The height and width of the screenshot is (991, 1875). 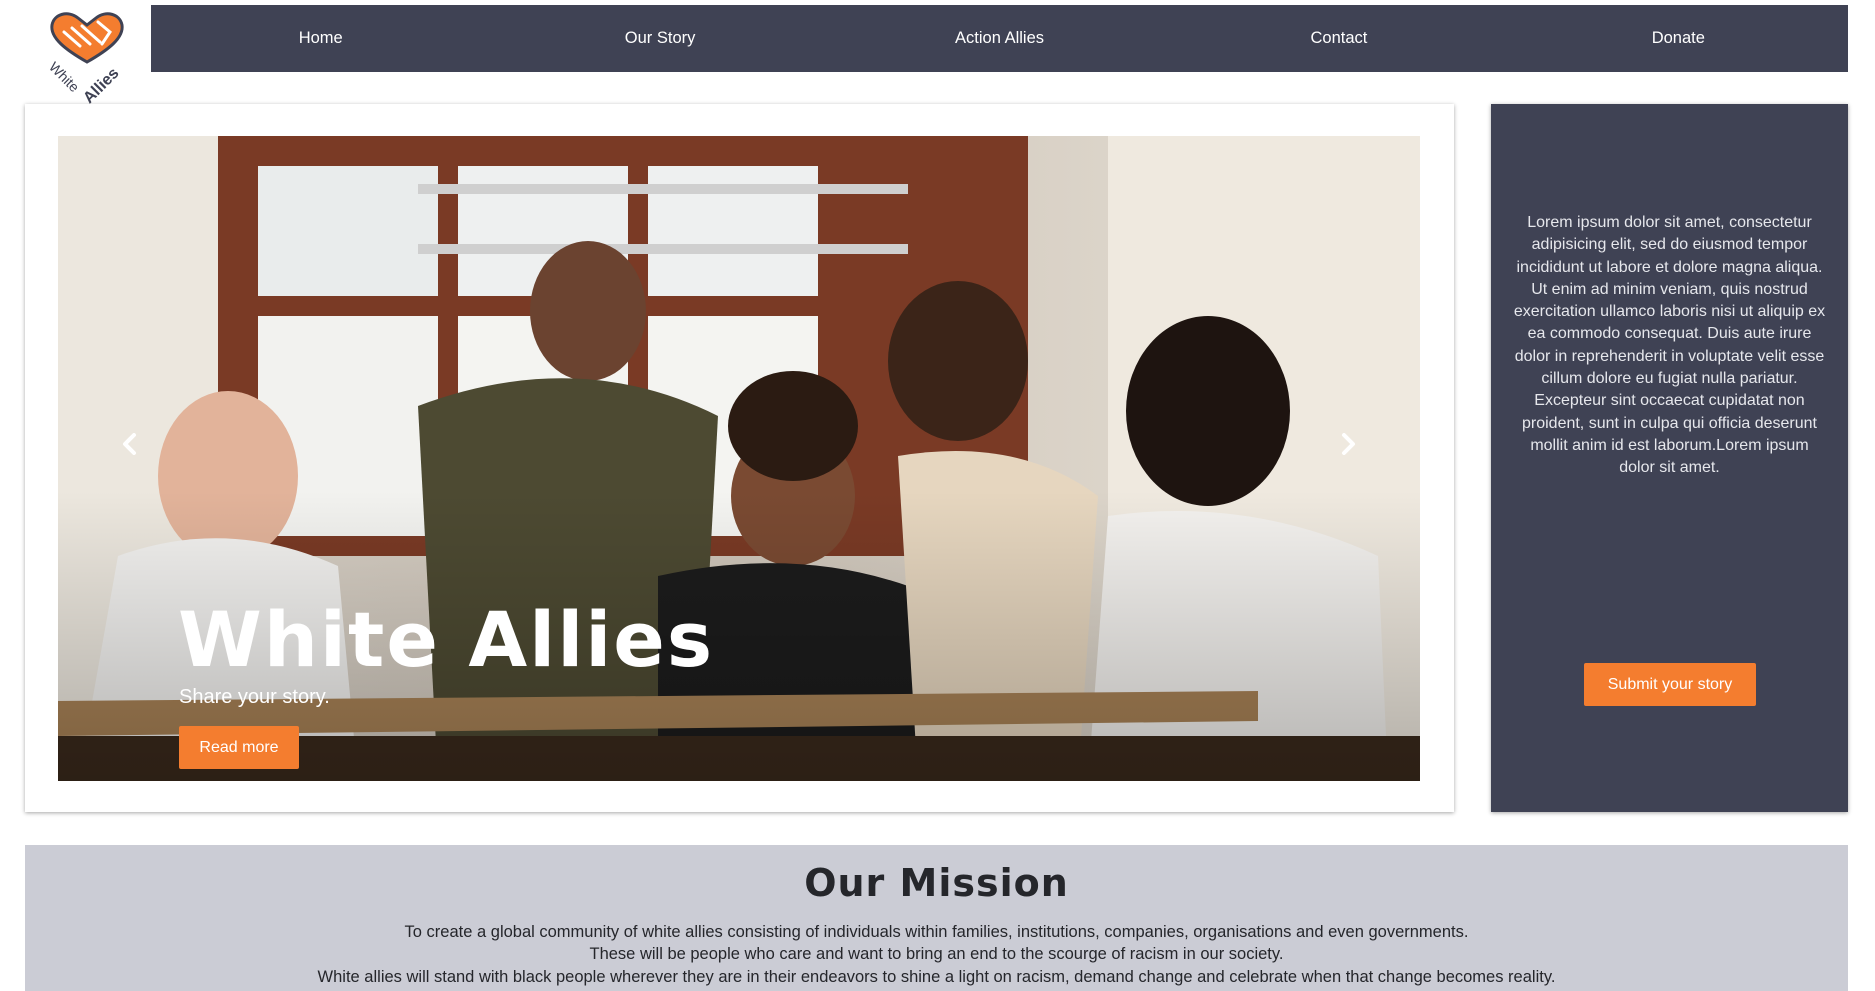 I want to click on carousel-prev-button, so click(x=130, y=444).